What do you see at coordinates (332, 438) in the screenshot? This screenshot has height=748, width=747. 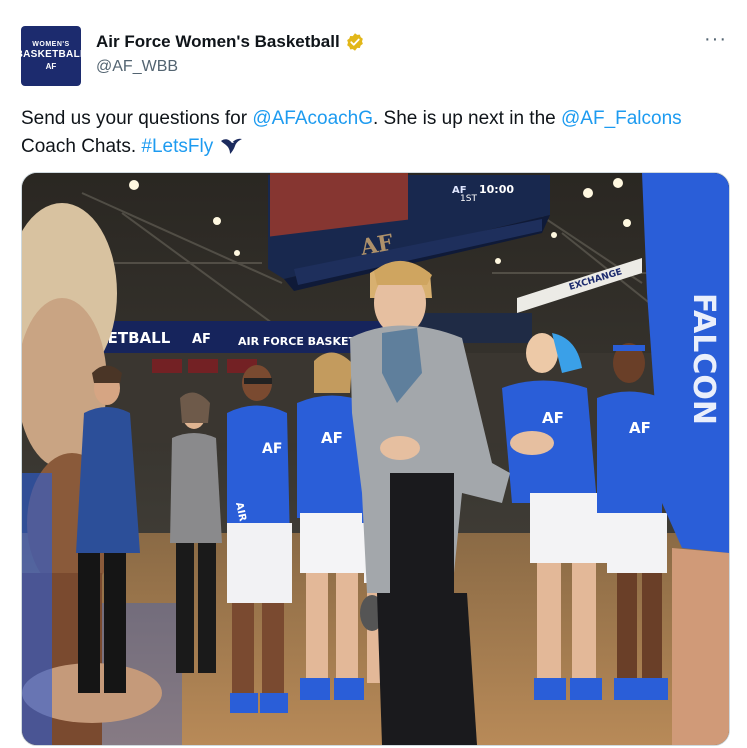 I see `jersey-logo-2: AF` at bounding box center [332, 438].